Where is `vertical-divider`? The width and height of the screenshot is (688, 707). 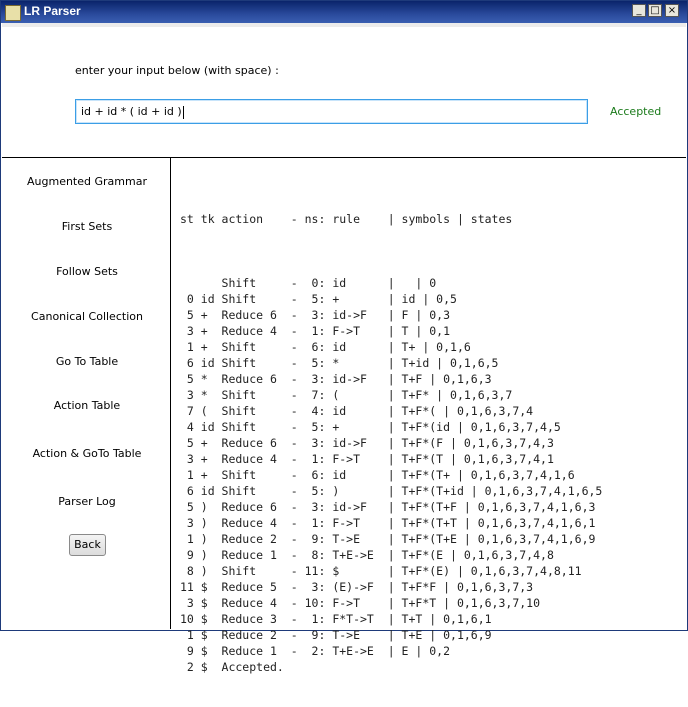
vertical-divider is located at coordinates (170, 393).